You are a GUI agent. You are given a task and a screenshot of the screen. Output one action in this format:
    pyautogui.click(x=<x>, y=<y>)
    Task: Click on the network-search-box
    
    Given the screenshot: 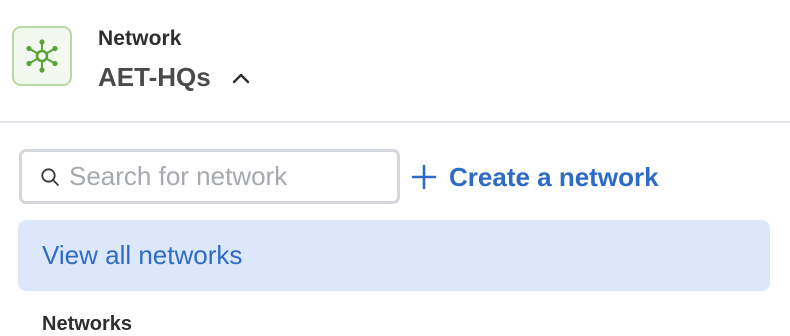 What is the action you would take?
    pyautogui.click(x=209, y=176)
    